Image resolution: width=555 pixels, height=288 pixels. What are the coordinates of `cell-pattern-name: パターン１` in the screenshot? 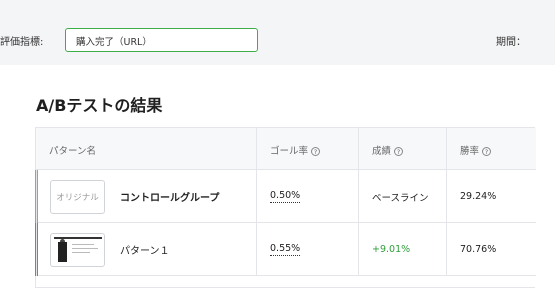 It's located at (146, 249).